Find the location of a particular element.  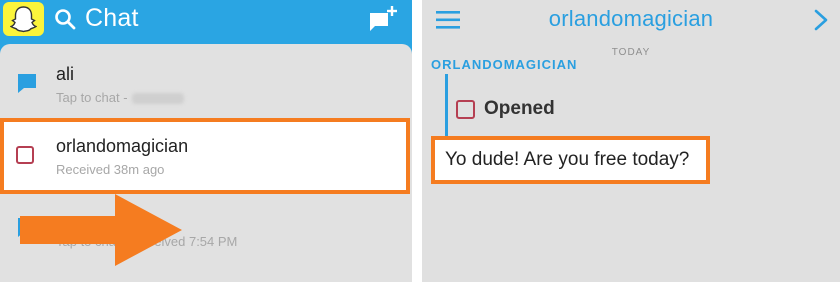

list-item: ali Tap to chat - is located at coordinates (206, 88).